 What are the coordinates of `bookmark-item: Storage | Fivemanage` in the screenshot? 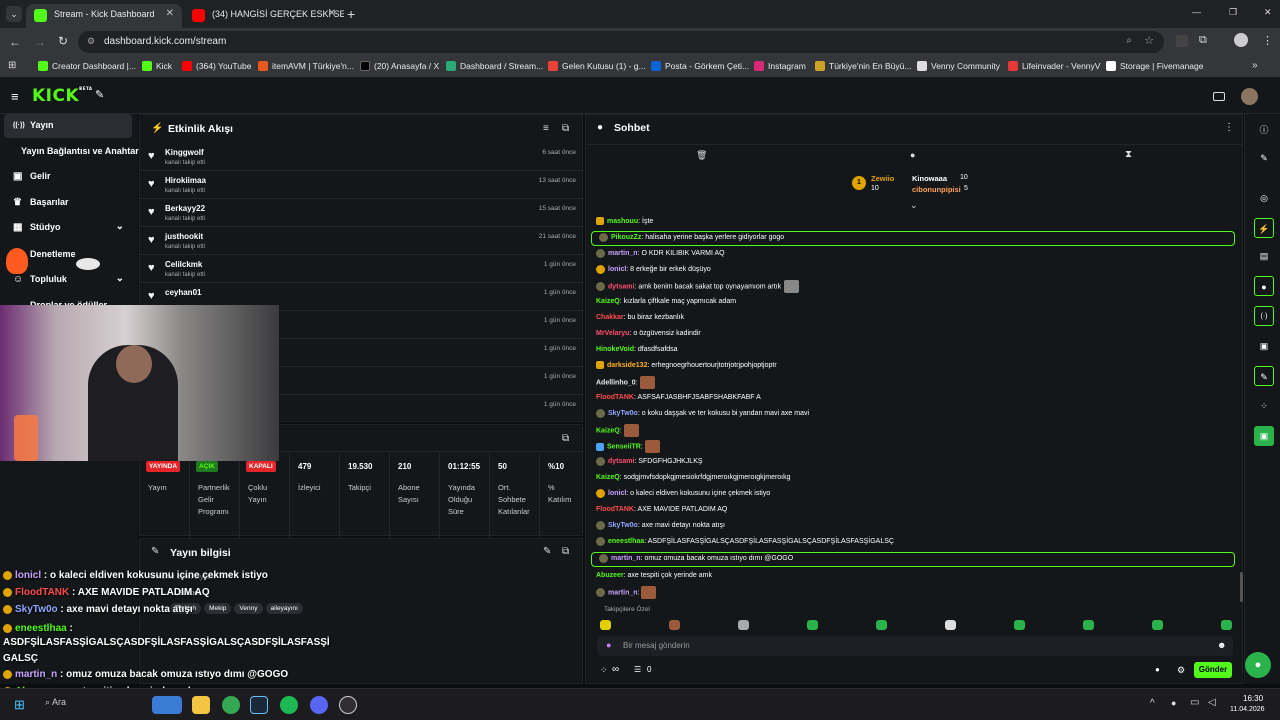 It's located at (1154, 66).